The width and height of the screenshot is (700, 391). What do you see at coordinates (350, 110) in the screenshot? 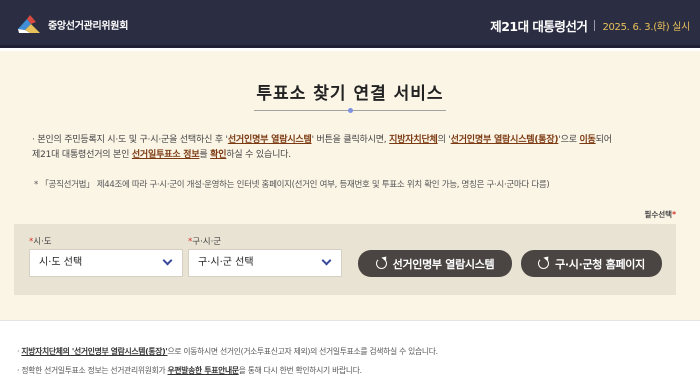
I see `title-dot-icon` at bounding box center [350, 110].